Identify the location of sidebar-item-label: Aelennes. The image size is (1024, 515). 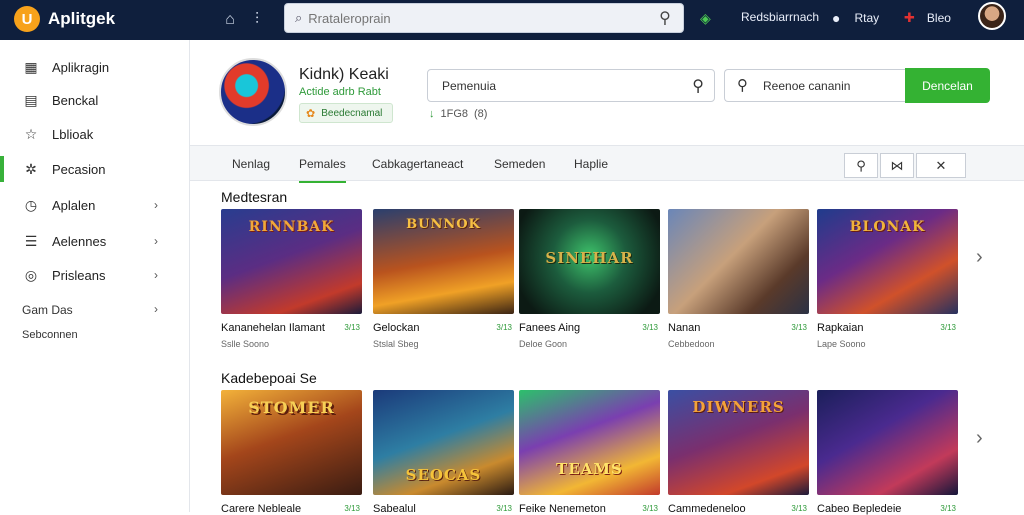
(79, 241).